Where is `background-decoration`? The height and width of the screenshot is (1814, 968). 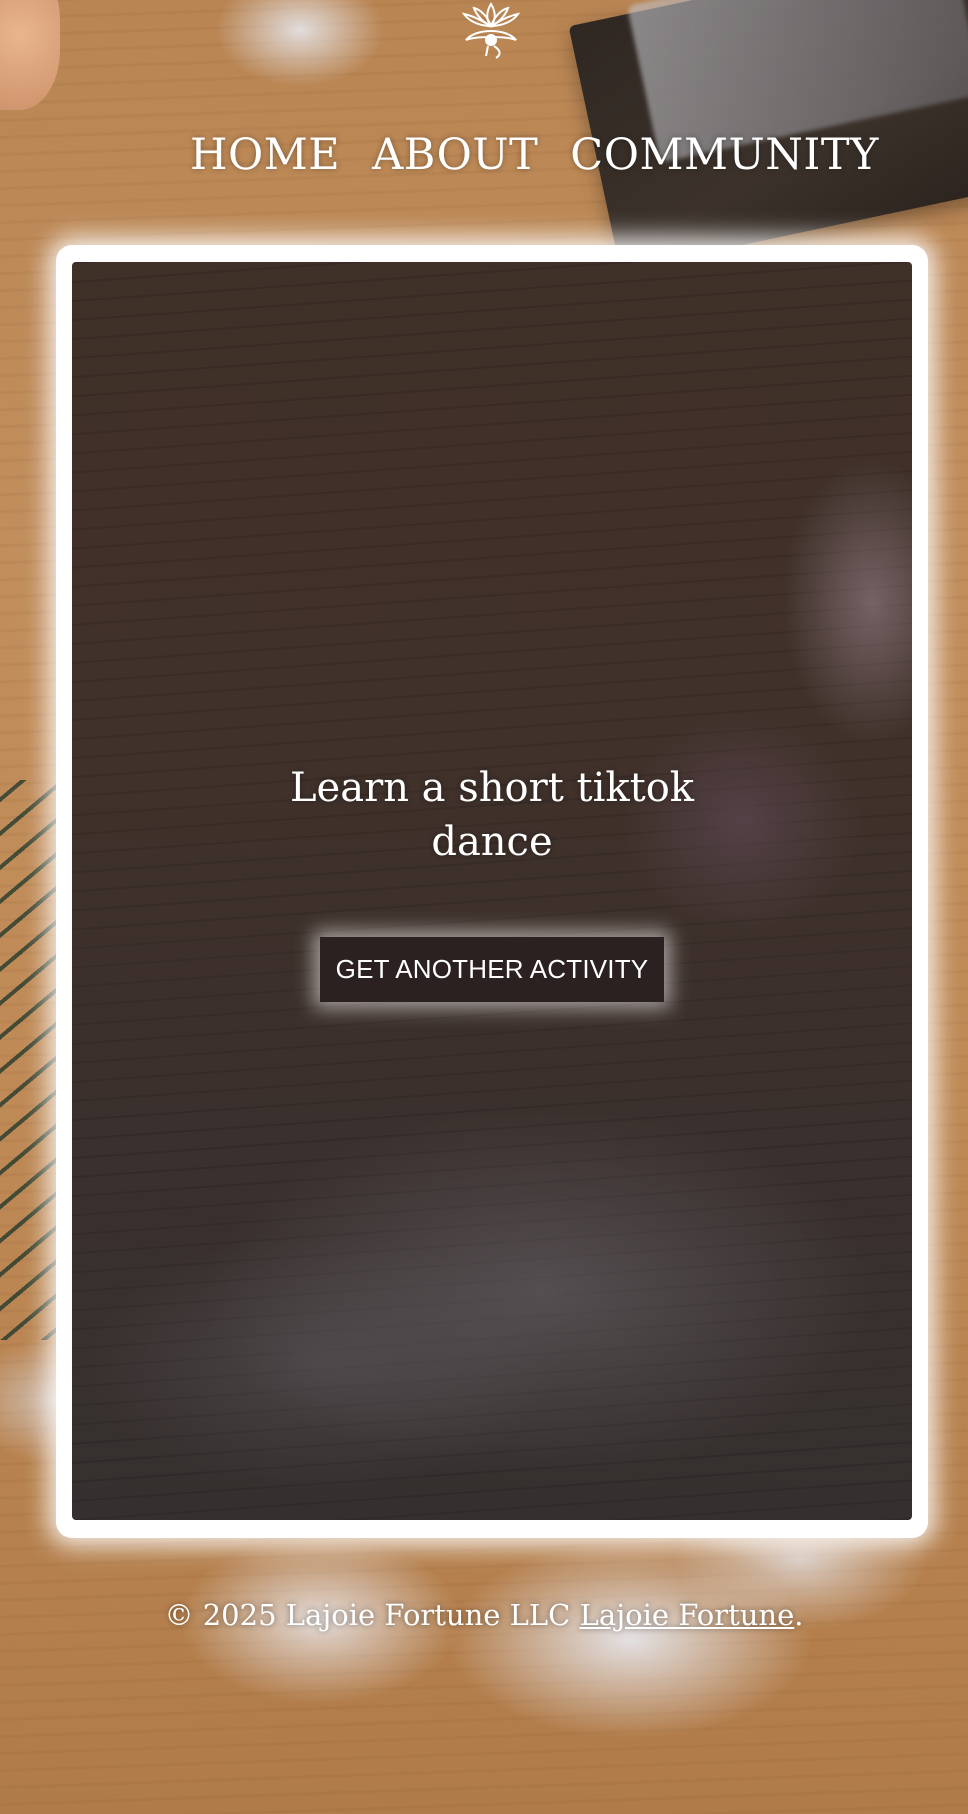 background-decoration is located at coordinates (30, 55).